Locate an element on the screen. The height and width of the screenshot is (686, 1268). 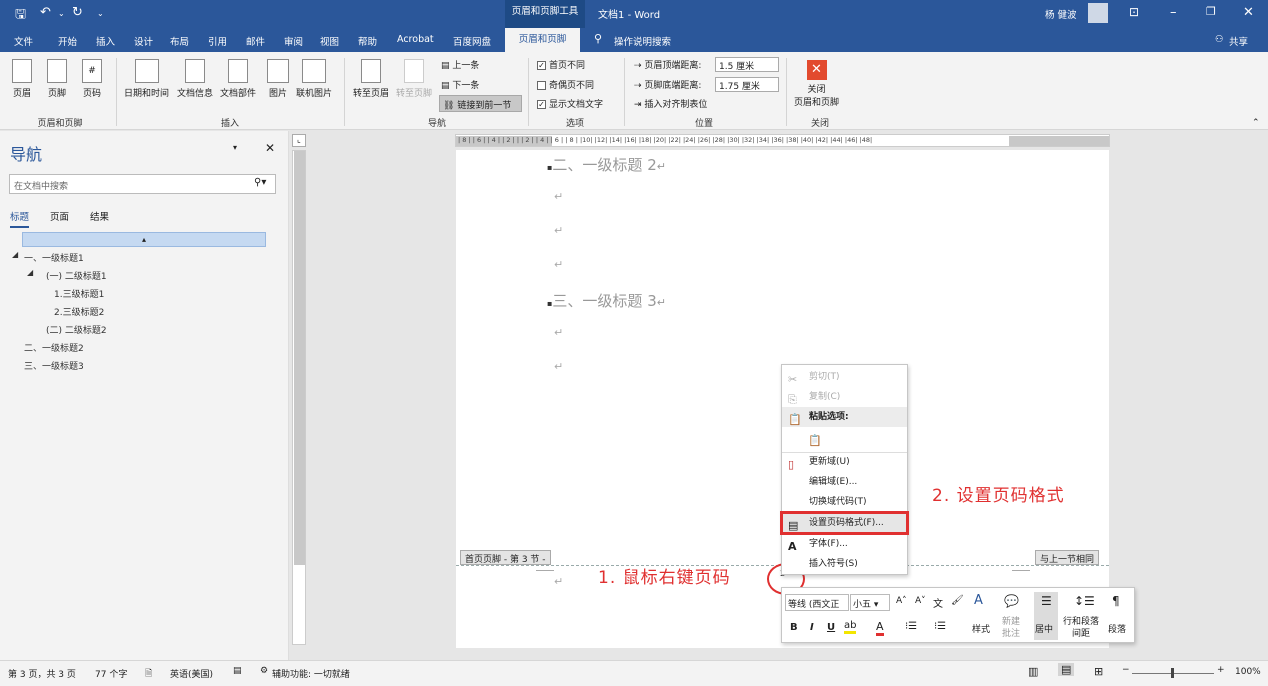
tab-references: 引用 is located at coordinates (217, 41).